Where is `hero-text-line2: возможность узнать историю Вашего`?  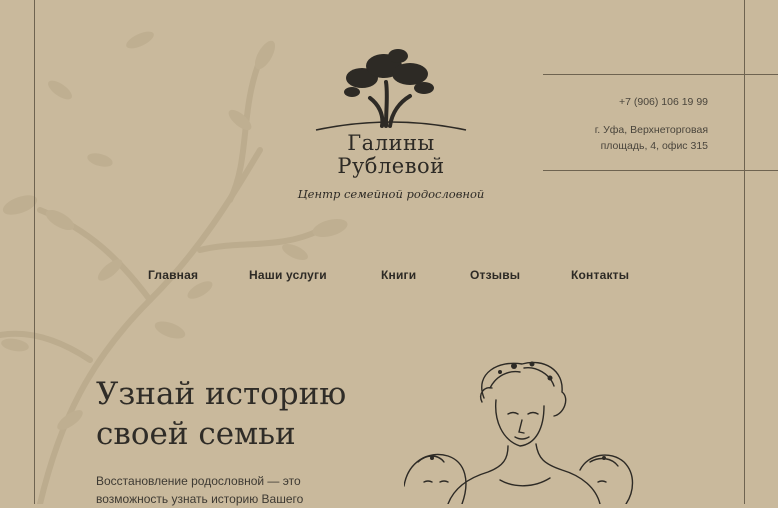 hero-text-line2: возможность узнать историю Вашего is located at coordinates (200, 499).